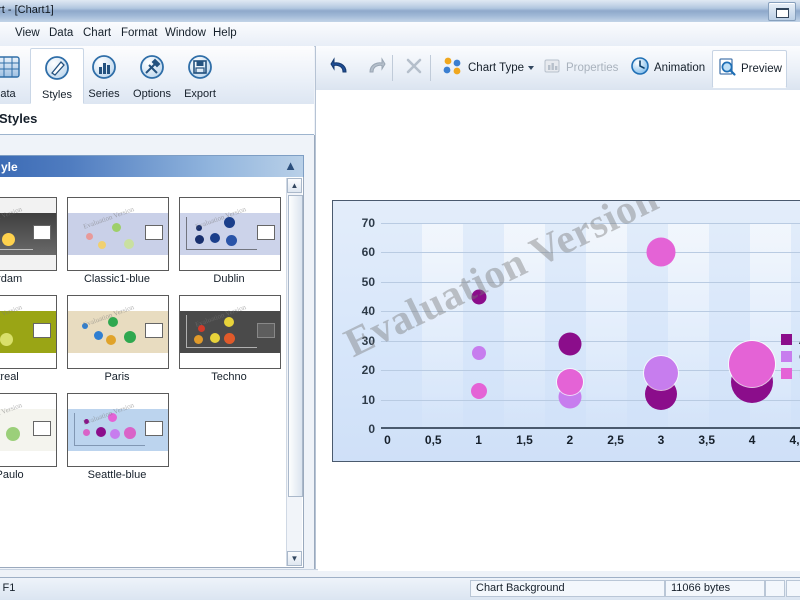 The image size is (800, 600). Describe the element at coordinates (104, 75) in the screenshot. I see `toolbar-button-series: Series` at that location.